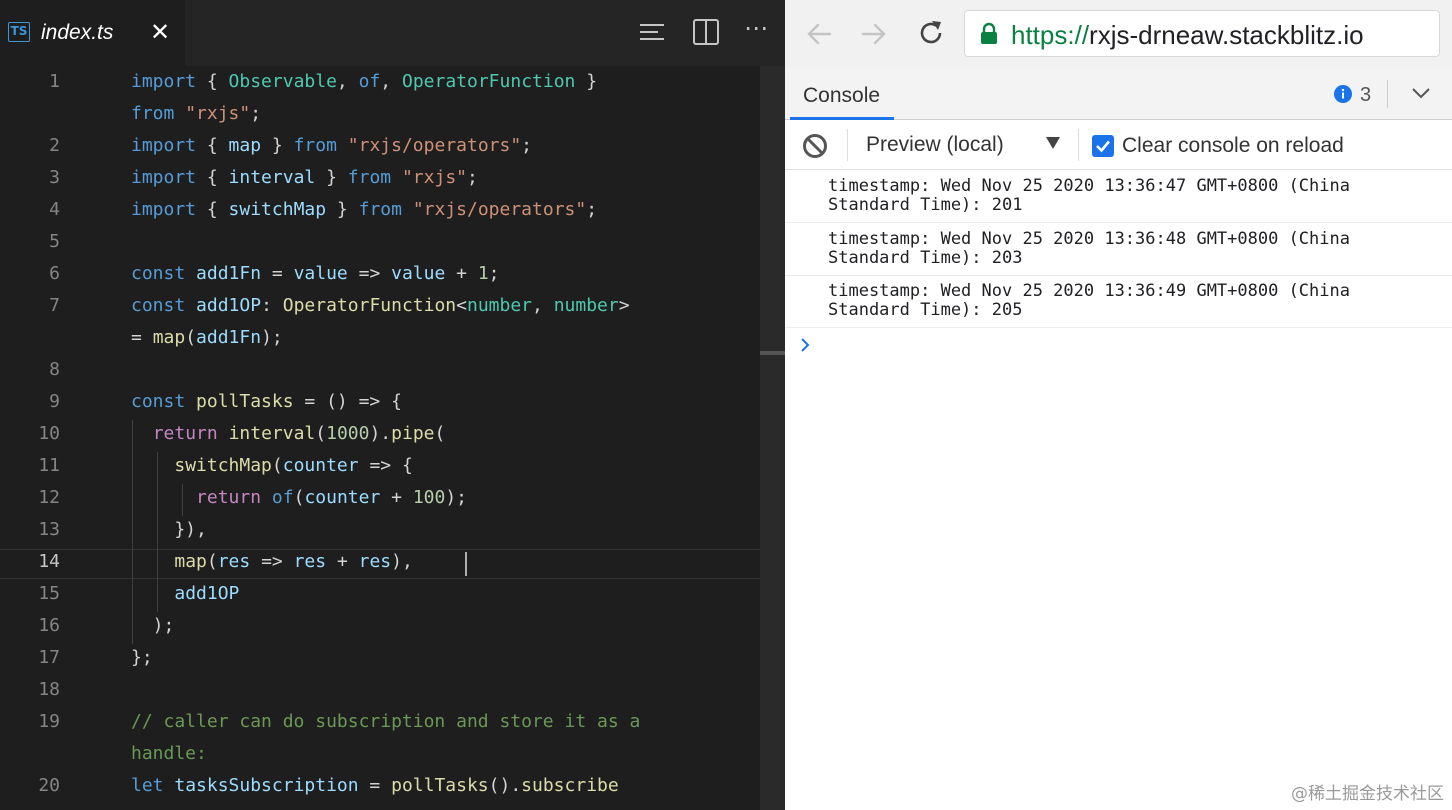  What do you see at coordinates (49, 625) in the screenshot?
I see `line-number: 16` at bounding box center [49, 625].